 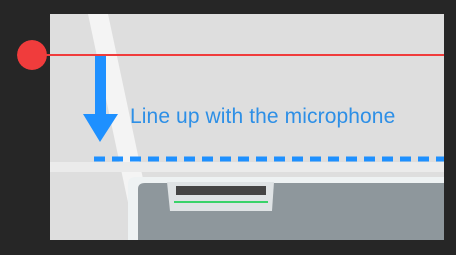 What do you see at coordinates (238, 55) in the screenshot?
I see `alignment-red-line` at bounding box center [238, 55].